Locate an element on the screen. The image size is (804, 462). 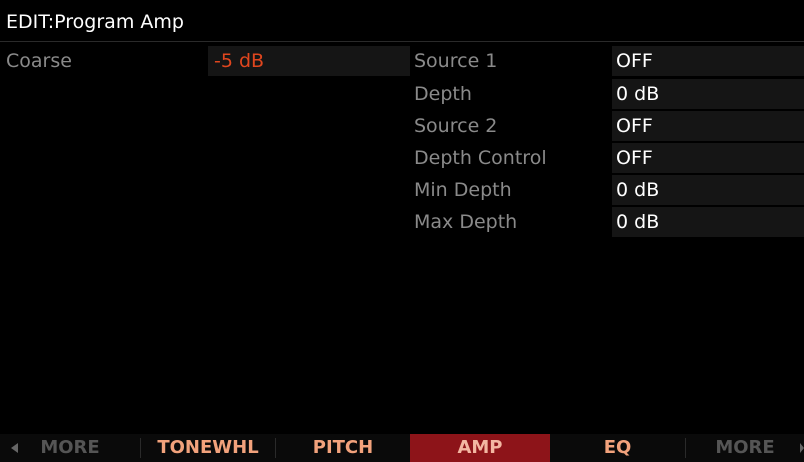
softkey-amp: AMP is located at coordinates (480, 448).